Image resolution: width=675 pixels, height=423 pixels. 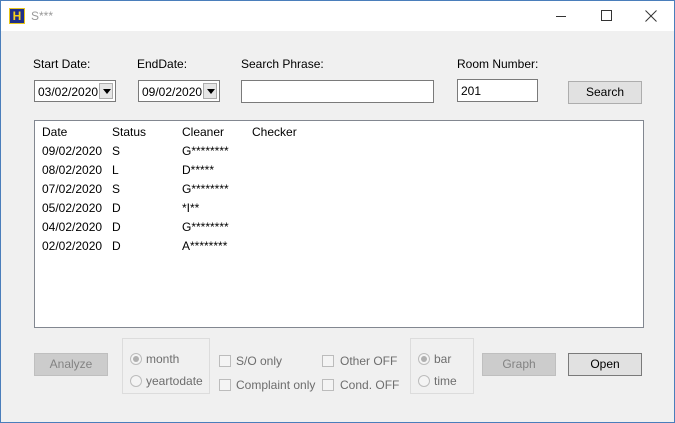 What do you see at coordinates (370, 385) in the screenshot?
I see `cond-off-label: Cond. OFF` at bounding box center [370, 385].